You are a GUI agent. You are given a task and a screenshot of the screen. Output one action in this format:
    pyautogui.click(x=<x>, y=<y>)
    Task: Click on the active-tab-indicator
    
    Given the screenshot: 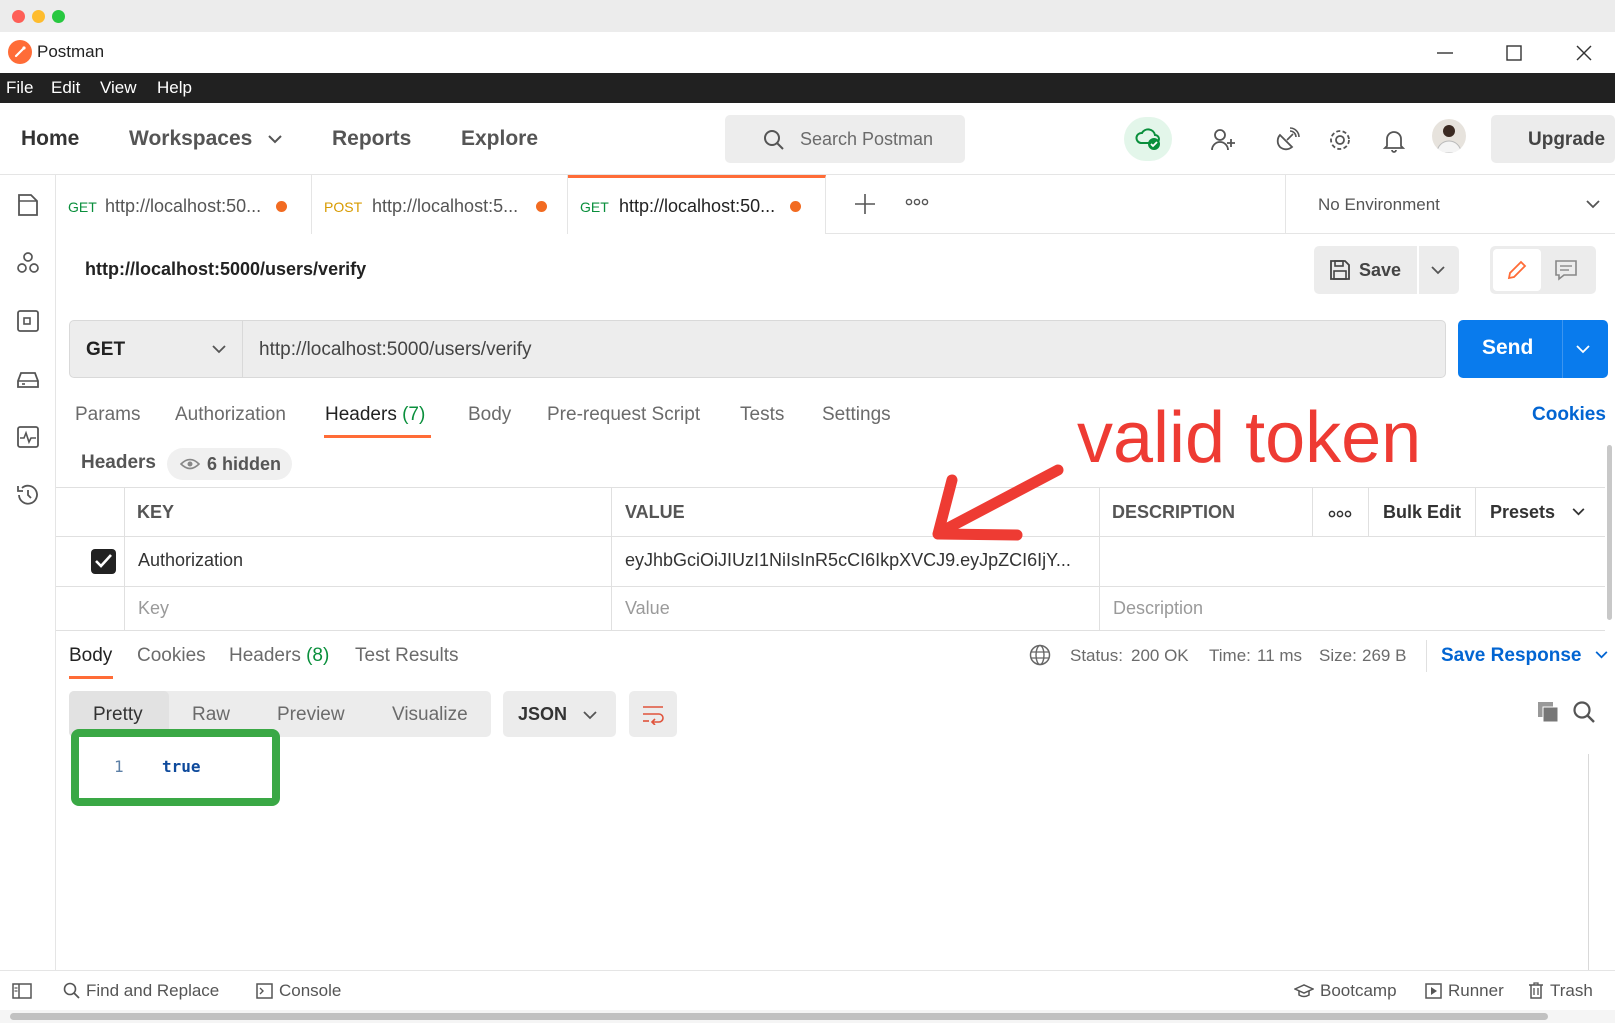 What is the action you would take?
    pyautogui.click(x=91, y=677)
    